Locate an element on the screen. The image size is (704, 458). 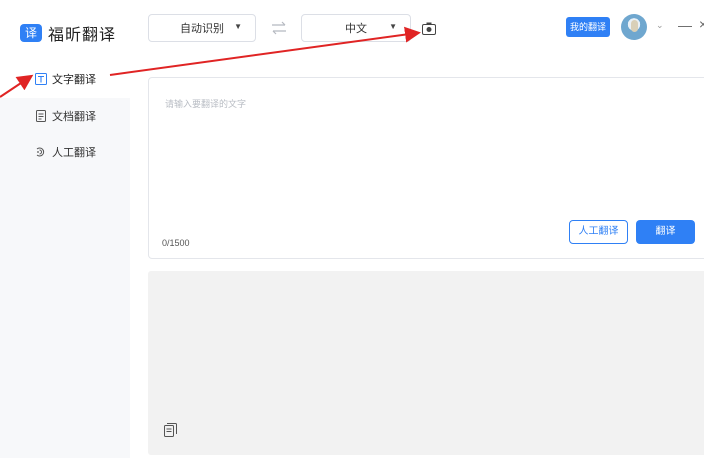
camera-icon is located at coordinates (429, 28).